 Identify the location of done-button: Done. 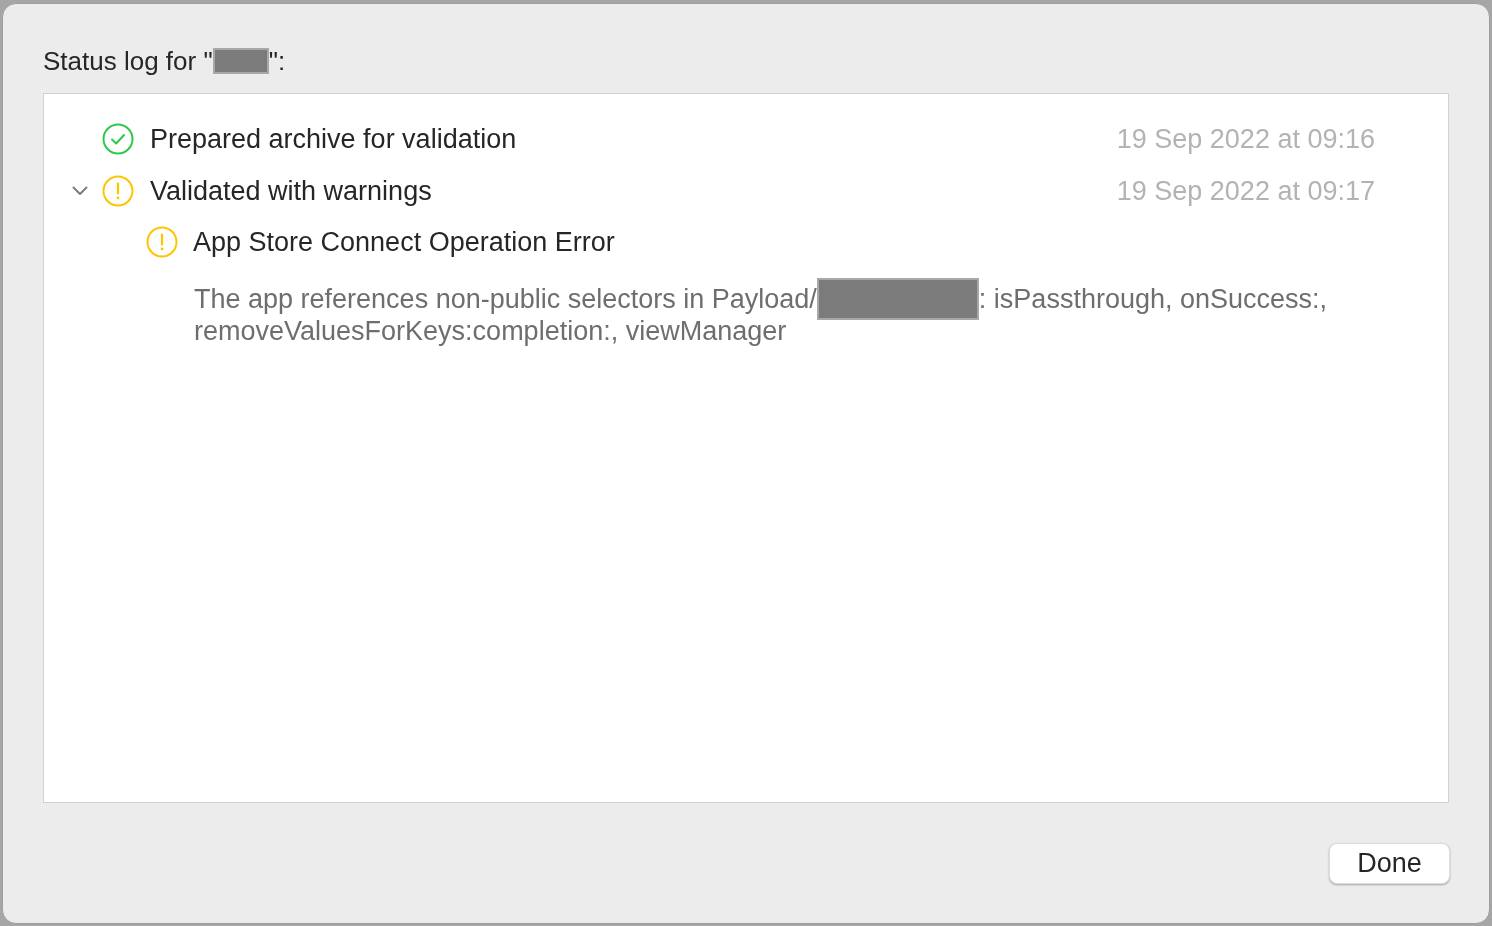
(1389, 863).